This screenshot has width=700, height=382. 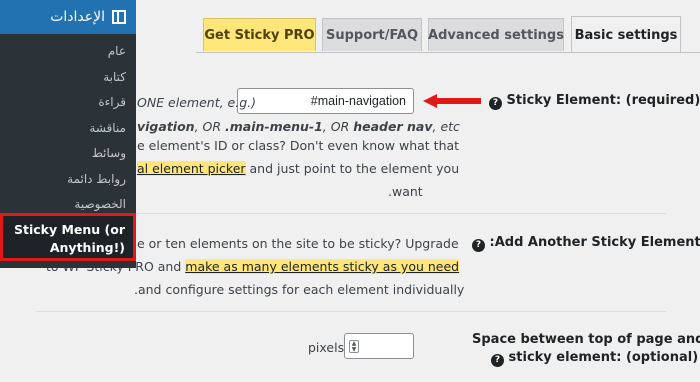 What do you see at coordinates (354, 346) in the screenshot?
I see `stepper-icon: ▲ ▼` at bounding box center [354, 346].